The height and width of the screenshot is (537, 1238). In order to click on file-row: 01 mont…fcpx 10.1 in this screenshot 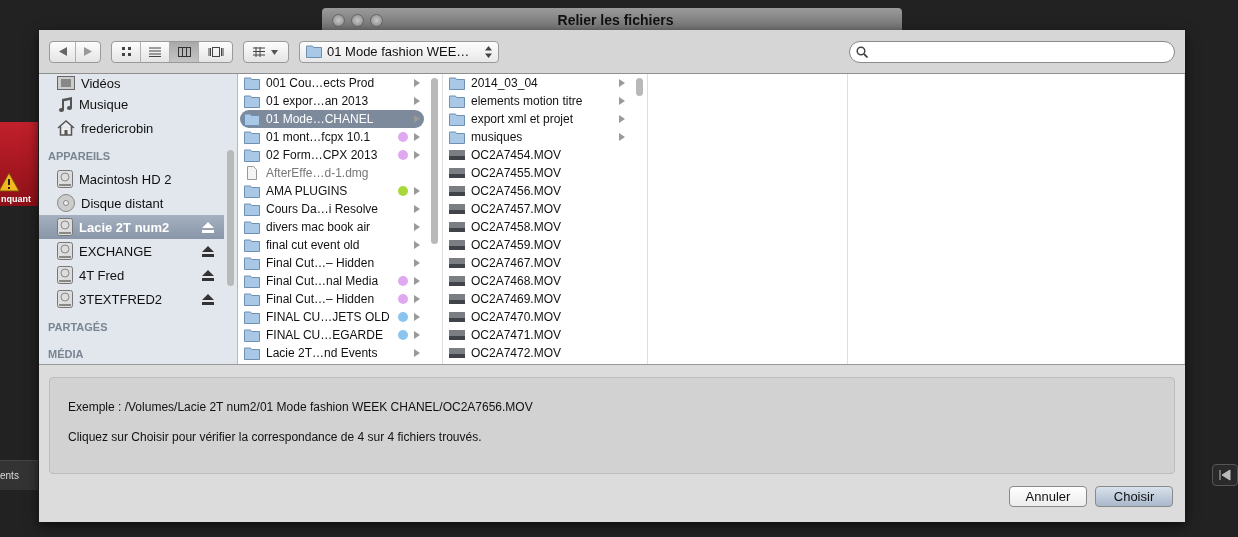, I will do `click(332, 137)`.